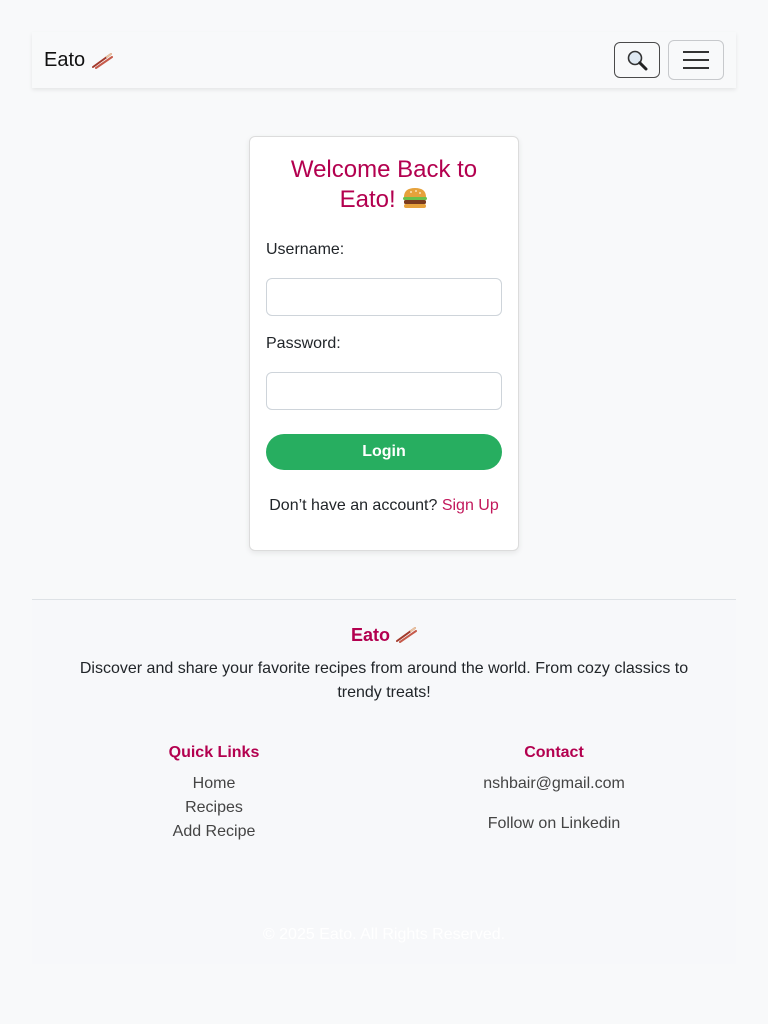  Describe the element at coordinates (214, 752) in the screenshot. I see `quick-links-title: Quick Links` at that location.